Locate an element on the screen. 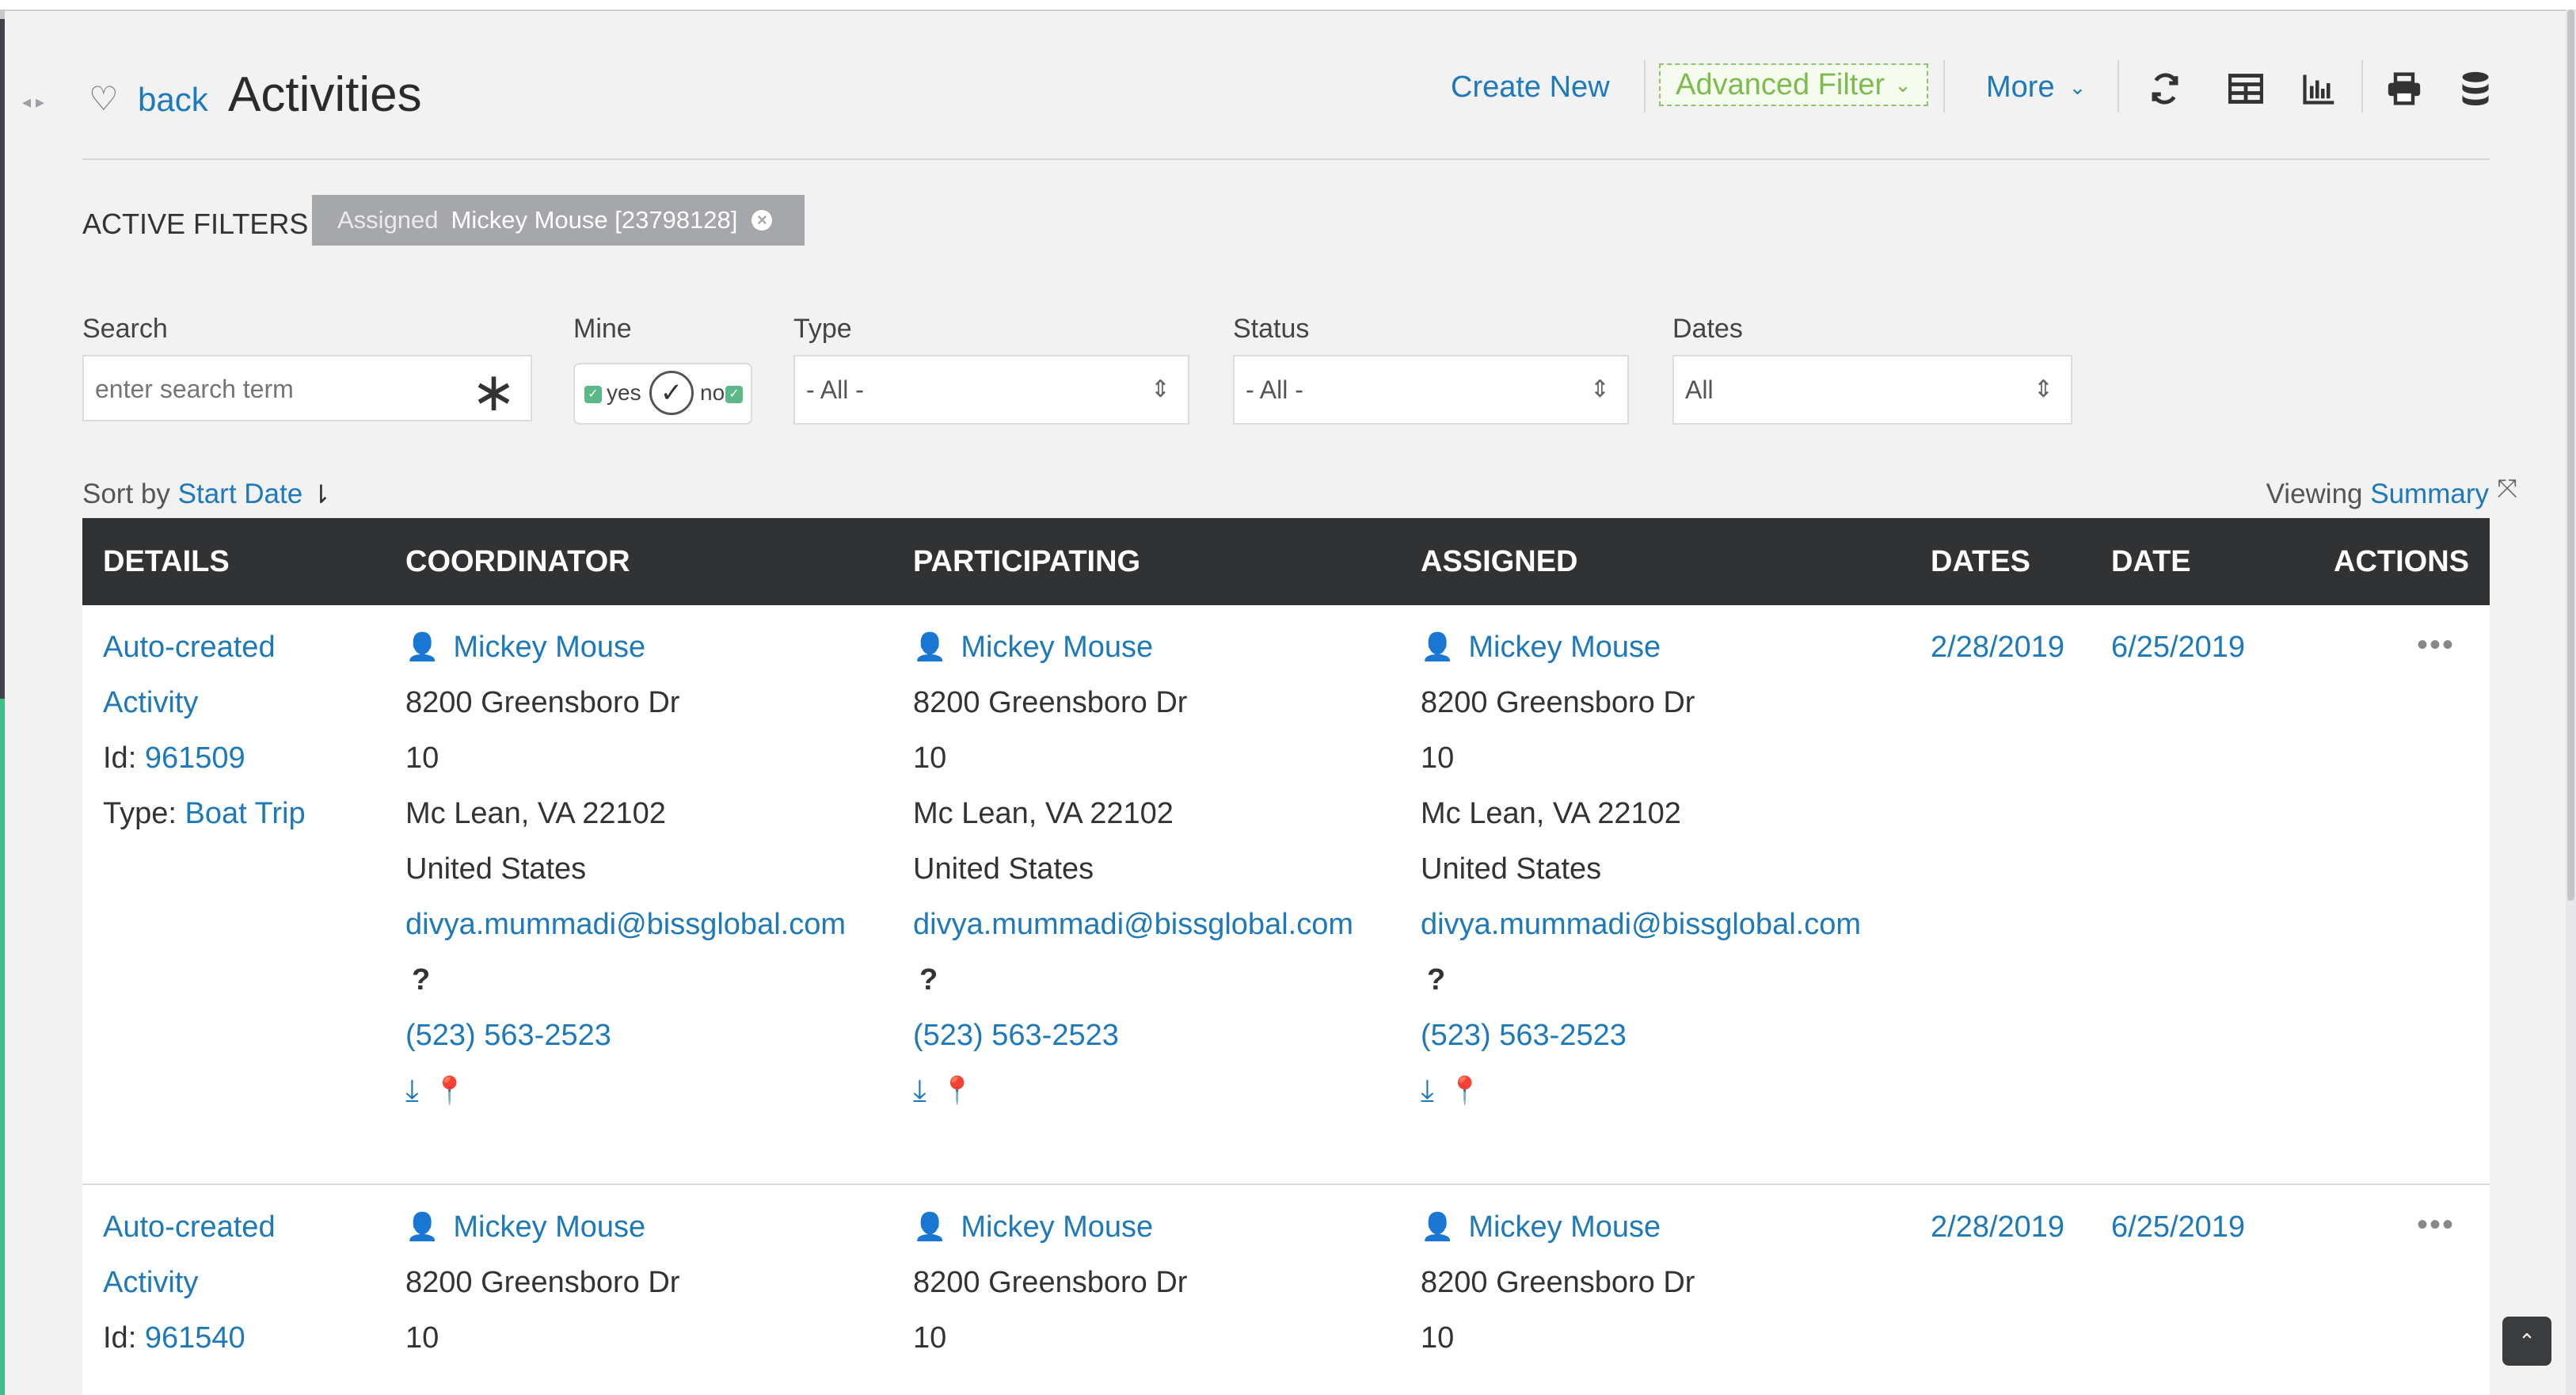 The width and height of the screenshot is (2576, 1395). advanced-filter-button: Advanced Filter ⌄ is located at coordinates (1793, 84).